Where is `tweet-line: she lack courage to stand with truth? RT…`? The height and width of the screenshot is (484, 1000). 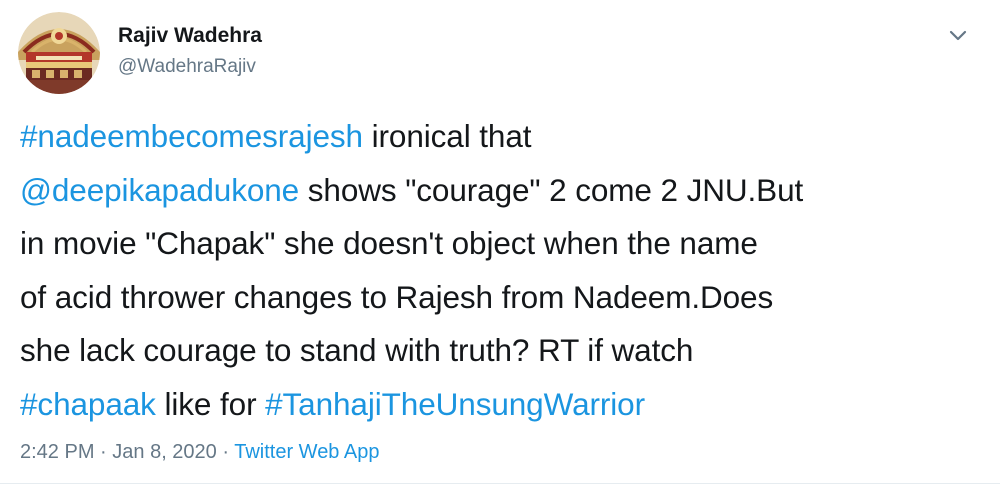
tweet-line: she lack courage to stand with truth? RT… is located at coordinates (502, 351).